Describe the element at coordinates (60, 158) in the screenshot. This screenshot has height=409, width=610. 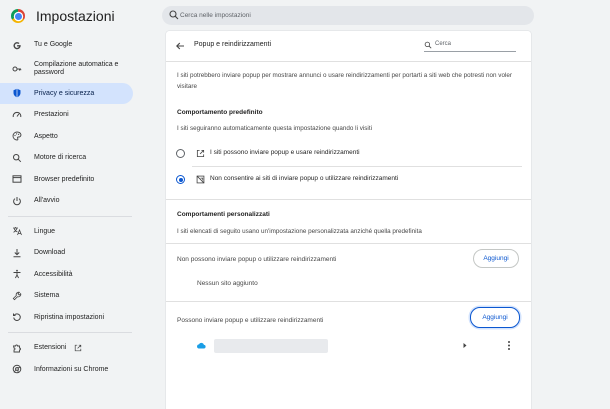
I see `sidebar-item-label: Motore di ricerca` at that location.